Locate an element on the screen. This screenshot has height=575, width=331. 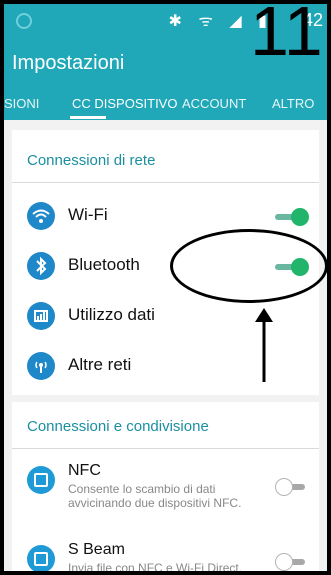
row-label: Utilizzo dati is located at coordinates (111, 314).